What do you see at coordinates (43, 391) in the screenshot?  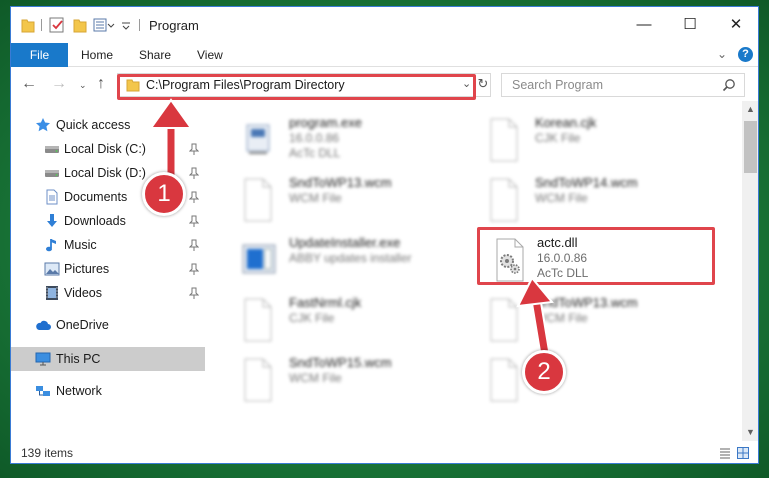 I see `network-icon` at bounding box center [43, 391].